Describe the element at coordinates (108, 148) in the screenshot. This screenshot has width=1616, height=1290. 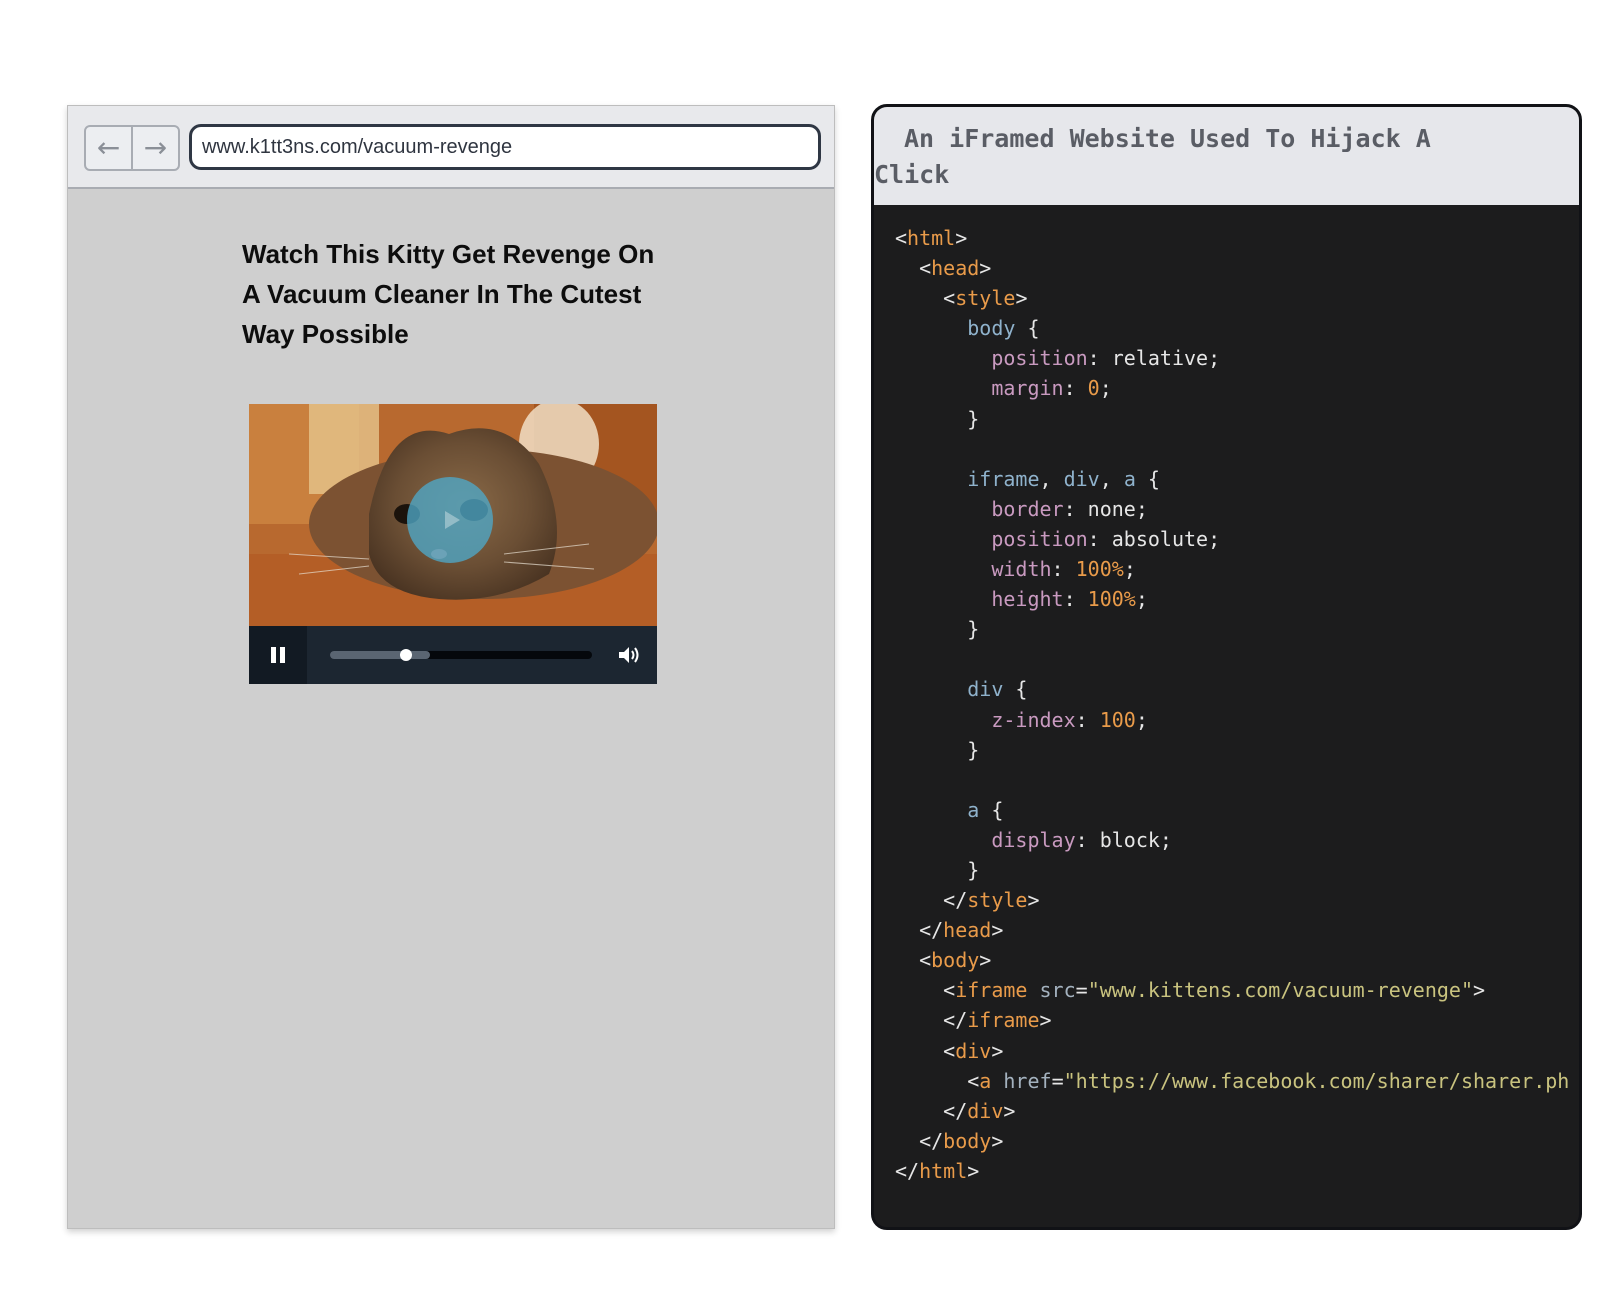
I see `back-arrow-icon: ←` at that location.